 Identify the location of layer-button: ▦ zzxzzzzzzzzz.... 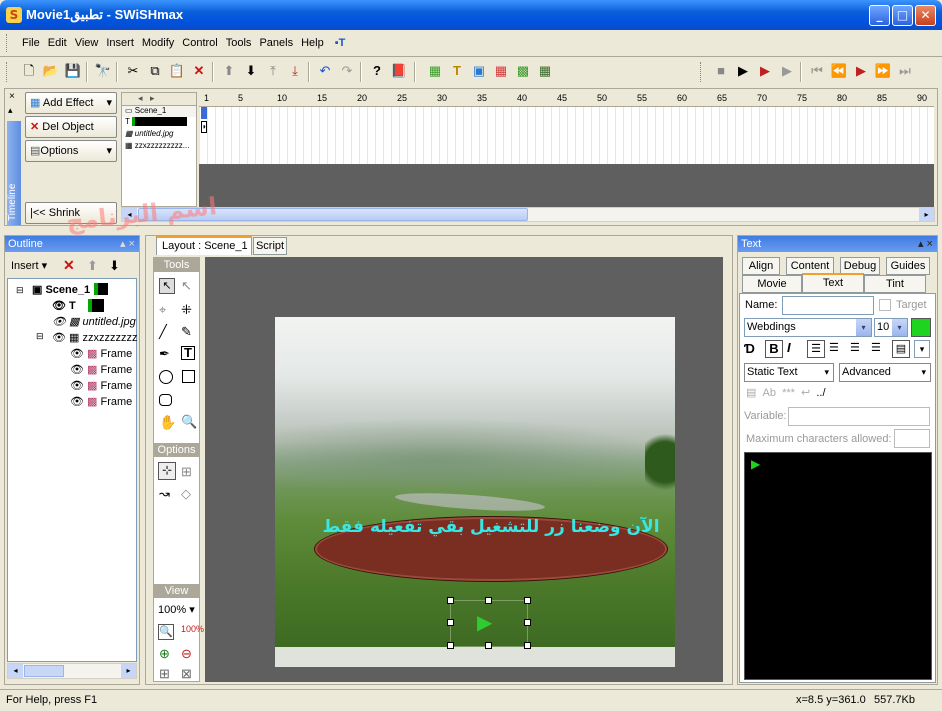
(159, 147).